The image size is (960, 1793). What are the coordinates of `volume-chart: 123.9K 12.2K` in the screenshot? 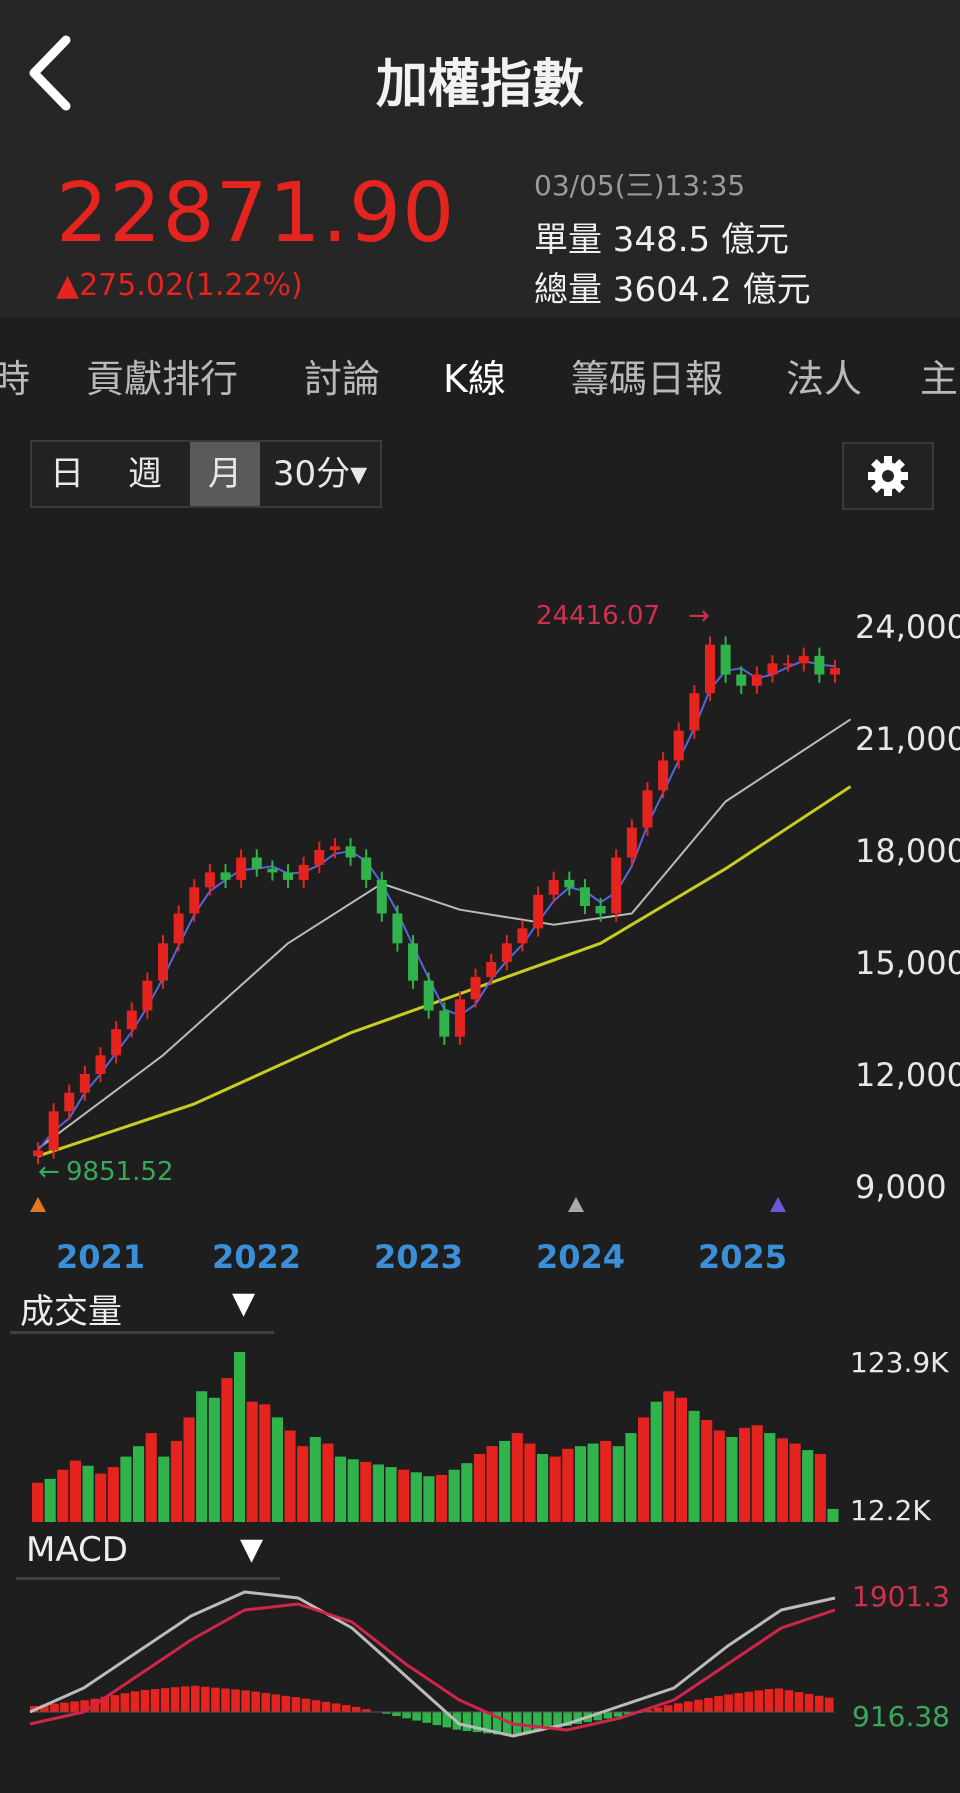 It's located at (490, 1436).